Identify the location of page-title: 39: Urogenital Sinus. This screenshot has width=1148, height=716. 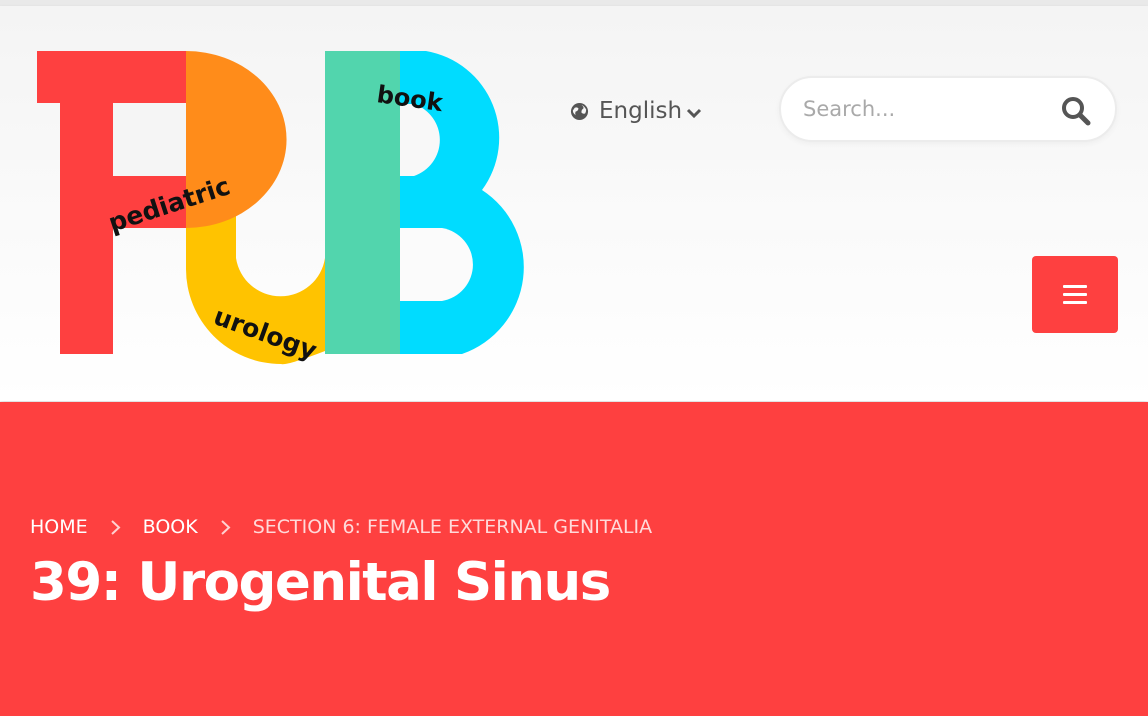
(320, 582).